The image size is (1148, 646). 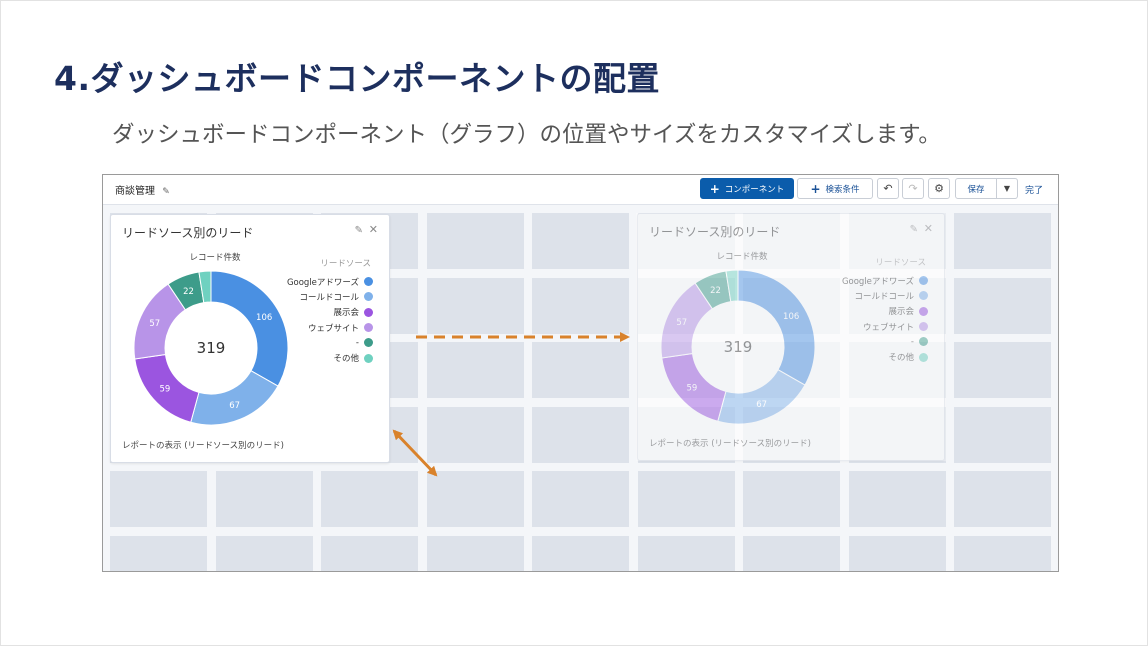 I want to click on redo-button: ↷, so click(x=913, y=188).